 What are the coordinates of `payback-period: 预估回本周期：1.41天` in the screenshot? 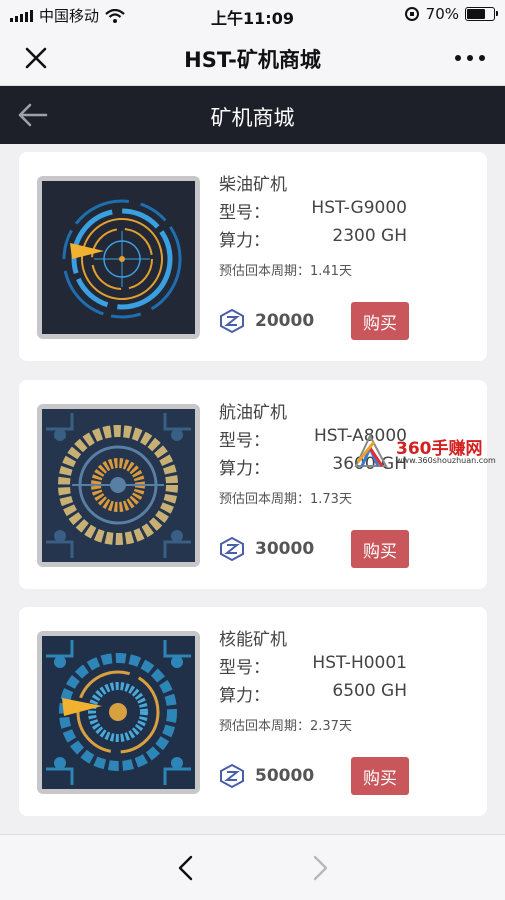 It's located at (285, 271).